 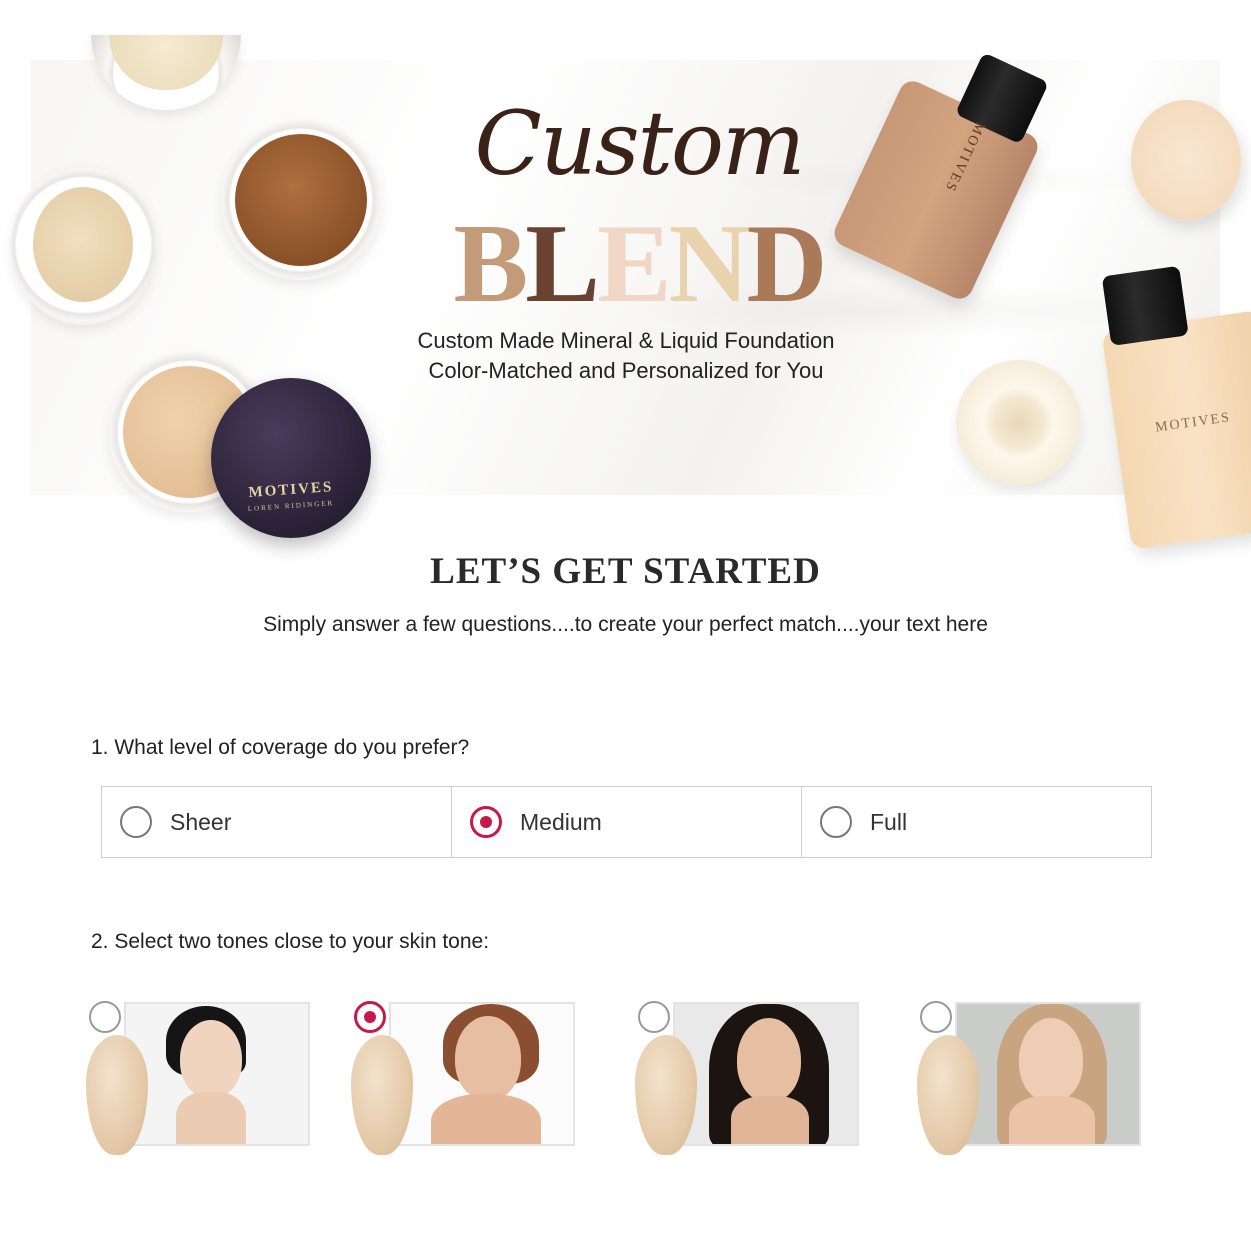 What do you see at coordinates (626, 370) in the screenshot?
I see `hero-subtitle-line2: Color-Matched and Personalized for You` at bounding box center [626, 370].